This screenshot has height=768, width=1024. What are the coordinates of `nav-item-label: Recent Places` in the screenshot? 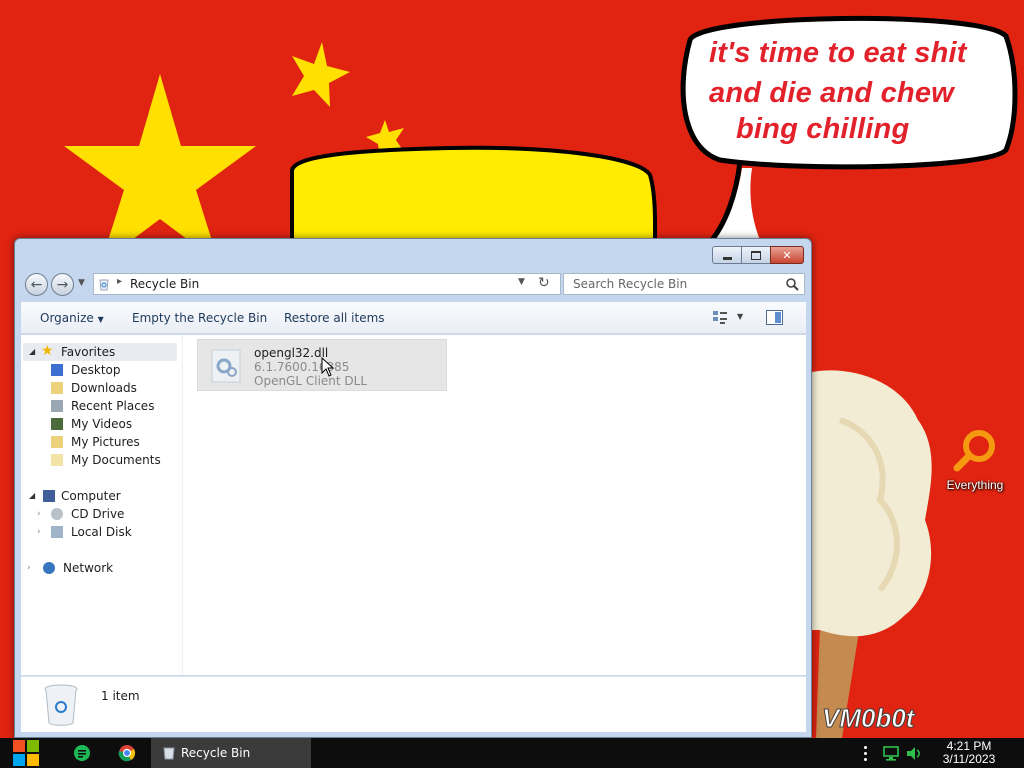 It's located at (113, 406).